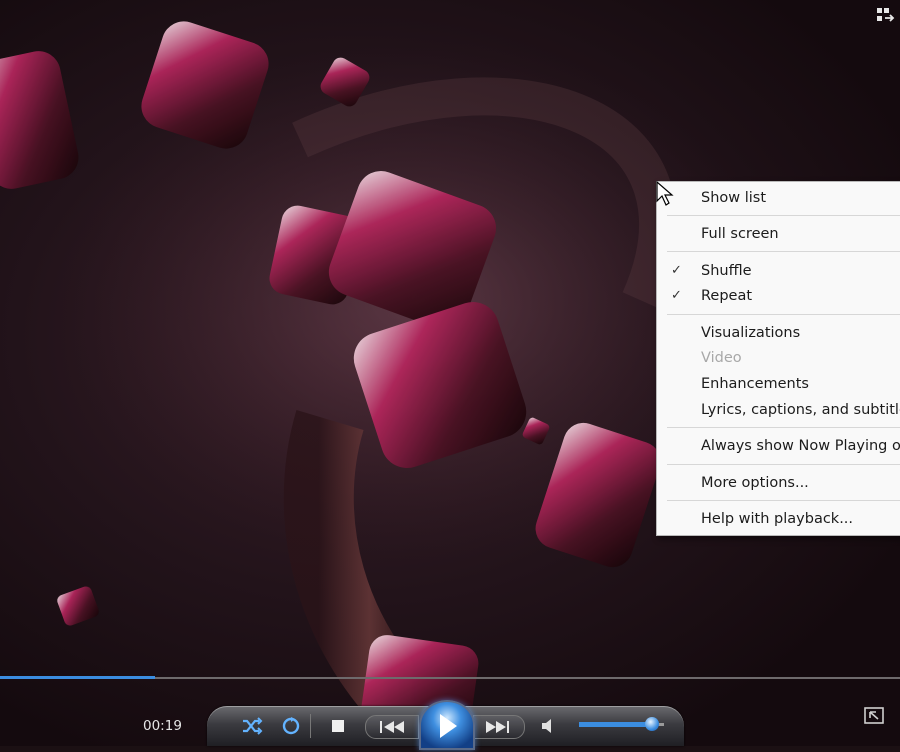 This screenshot has width=900, height=752. Describe the element at coordinates (800, 446) in the screenshot. I see `menu-item-always-show-now-playing: Always show Now Playing on t` at that location.